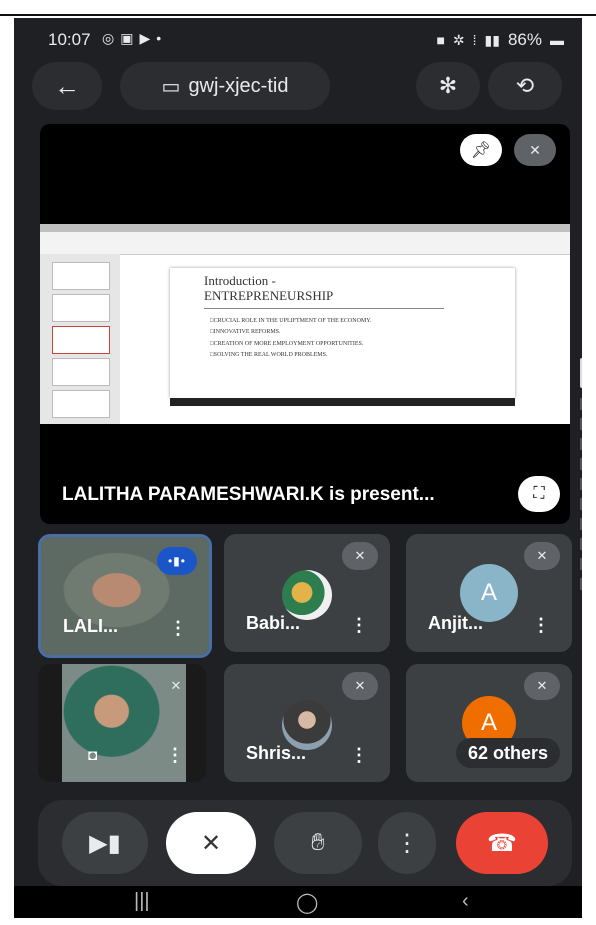 Image resolution: width=596 pixels, height=925 pixels. What do you see at coordinates (298, 40) in the screenshot?
I see `status-bar: 10:07 ◎ ▣ ▶ • ■ ✲ ⁞ ▮▮ 86% ▬` at bounding box center [298, 40].